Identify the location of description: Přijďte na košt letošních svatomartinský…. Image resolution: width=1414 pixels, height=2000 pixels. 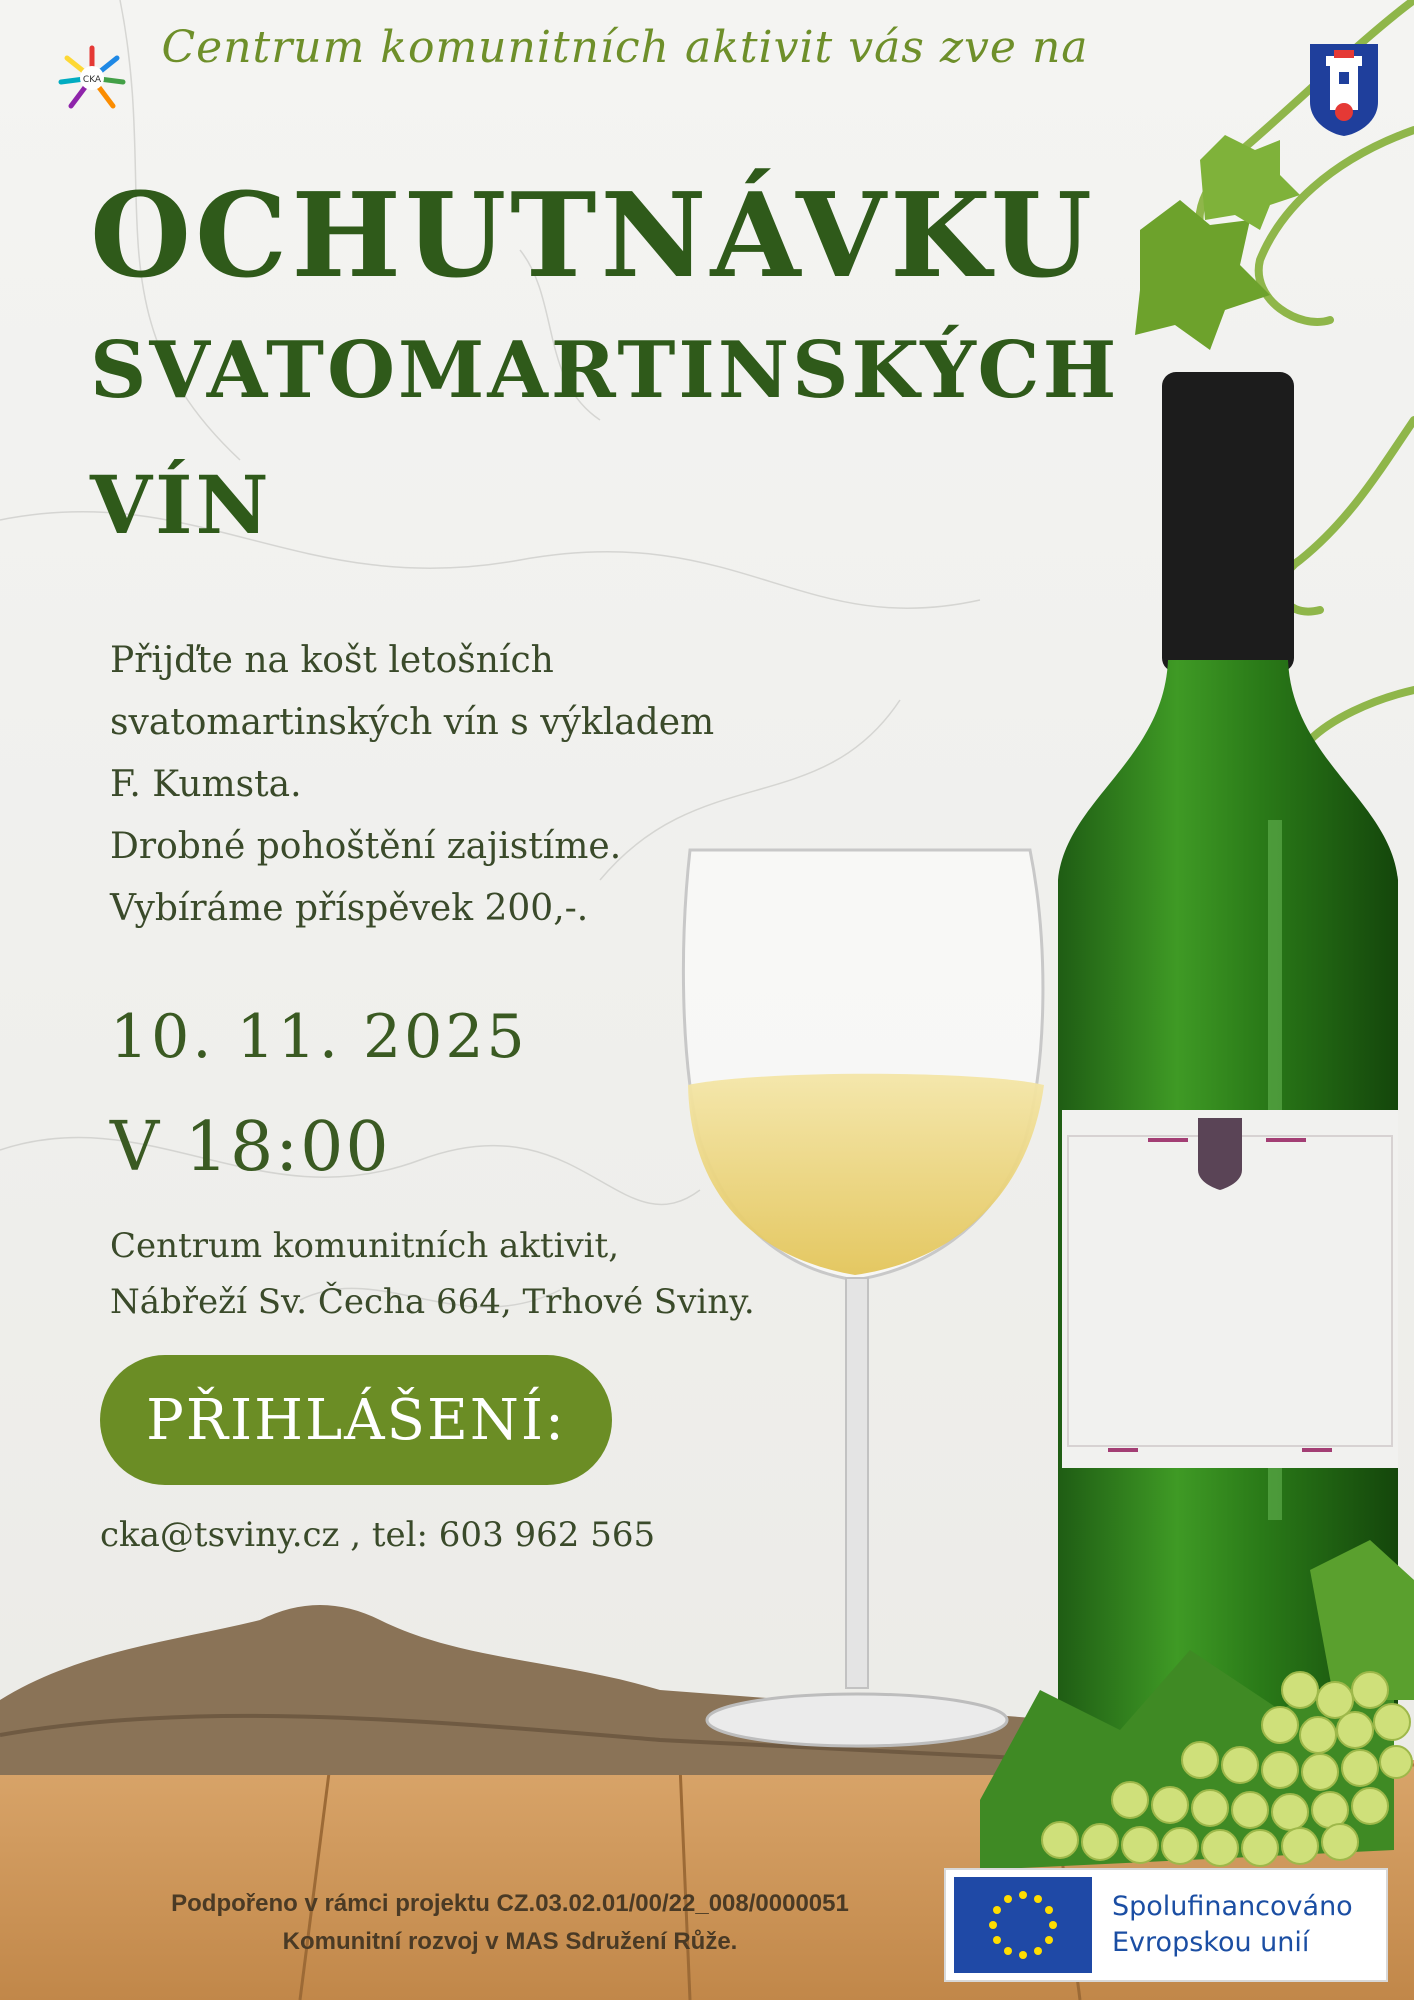
(412, 785).